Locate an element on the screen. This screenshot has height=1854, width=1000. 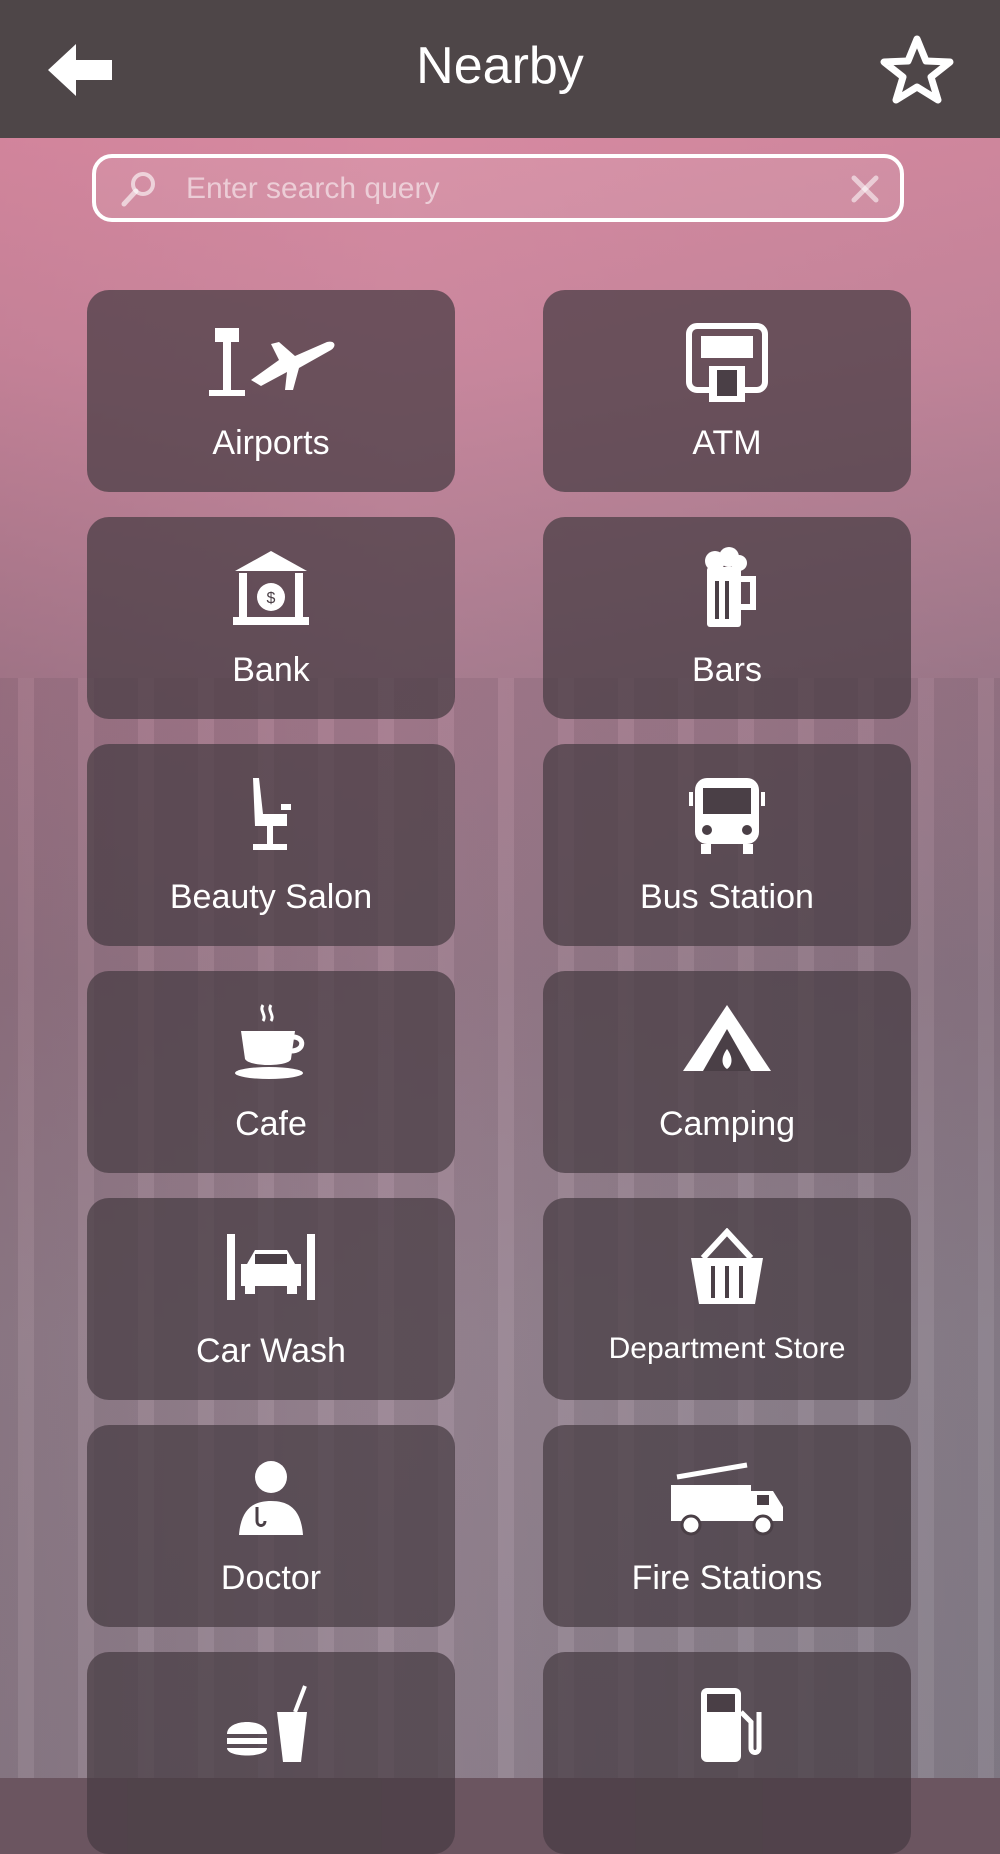
category-tile-beauty-salon: Beauty Salon is located at coordinates (271, 845).